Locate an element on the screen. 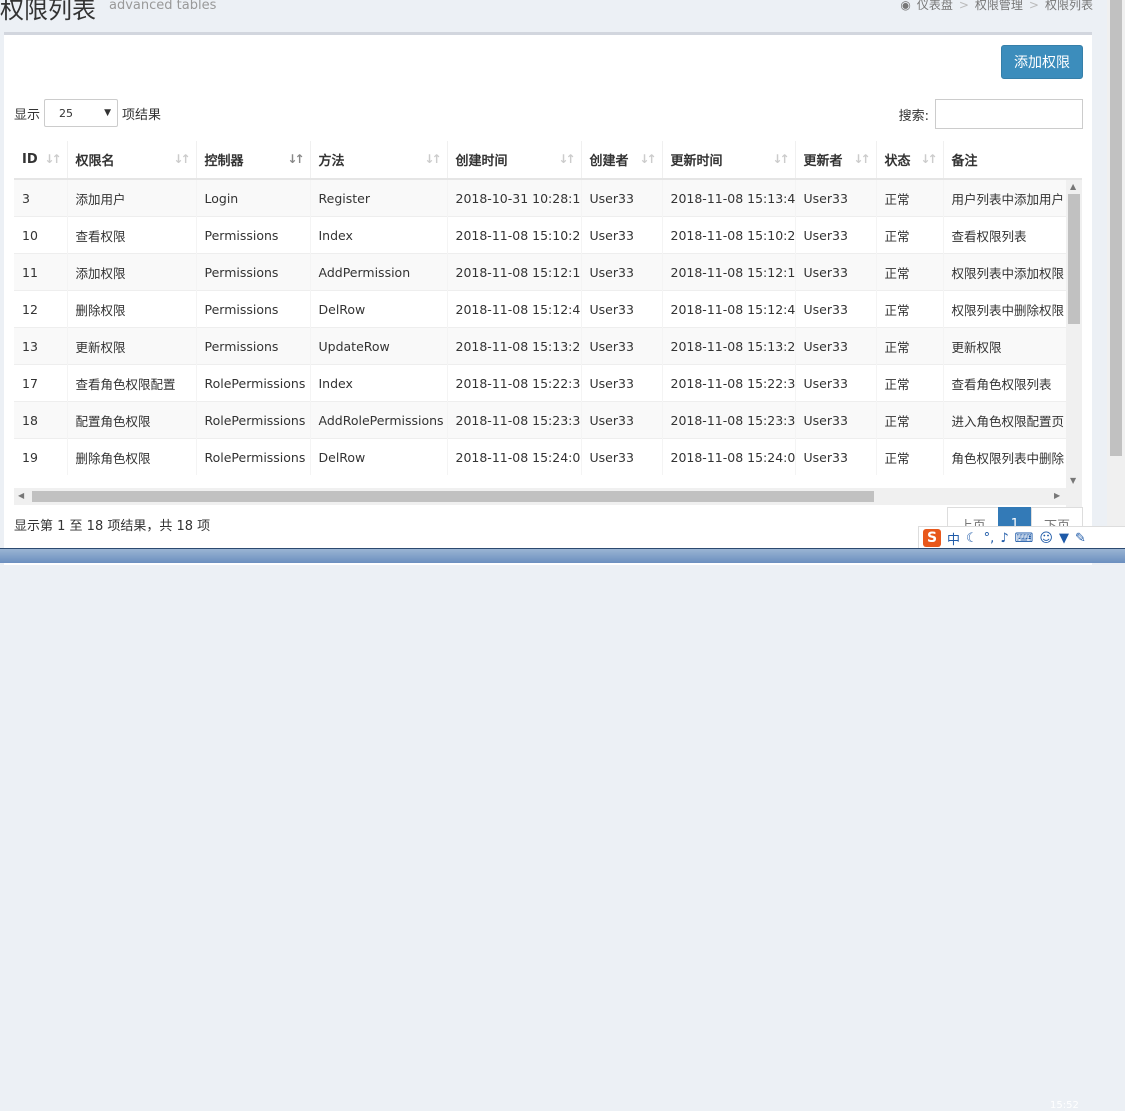 This screenshot has width=1125, height=1111. column-header: 方法 ↓↑ is located at coordinates (379, 160).